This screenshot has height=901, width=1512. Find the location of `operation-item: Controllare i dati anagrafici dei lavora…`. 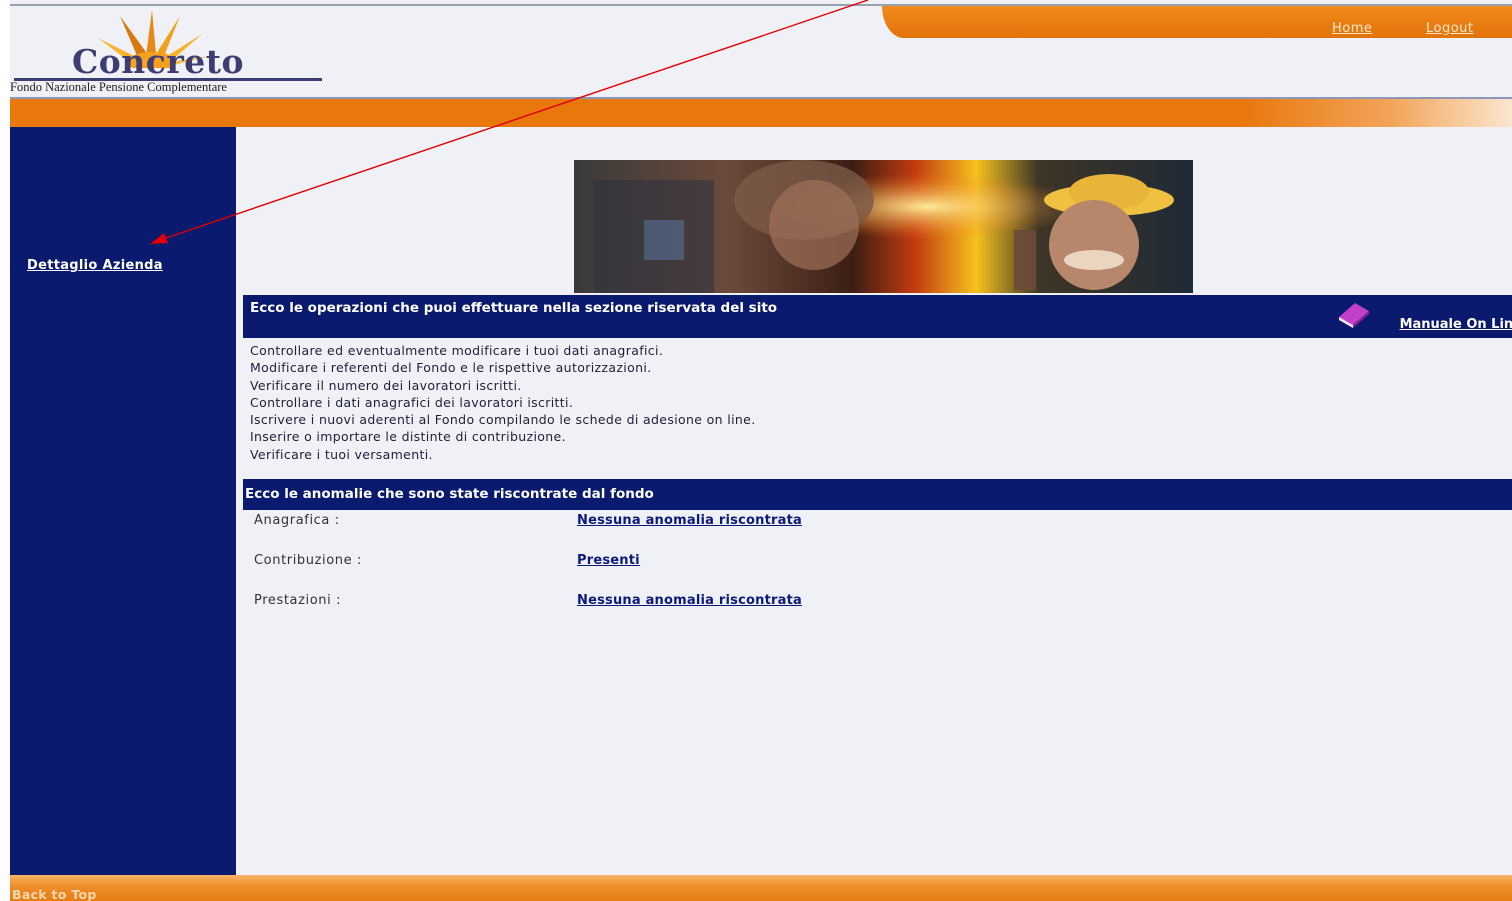

operation-item: Controllare i dati anagrafici dei lavora… is located at coordinates (412, 402).